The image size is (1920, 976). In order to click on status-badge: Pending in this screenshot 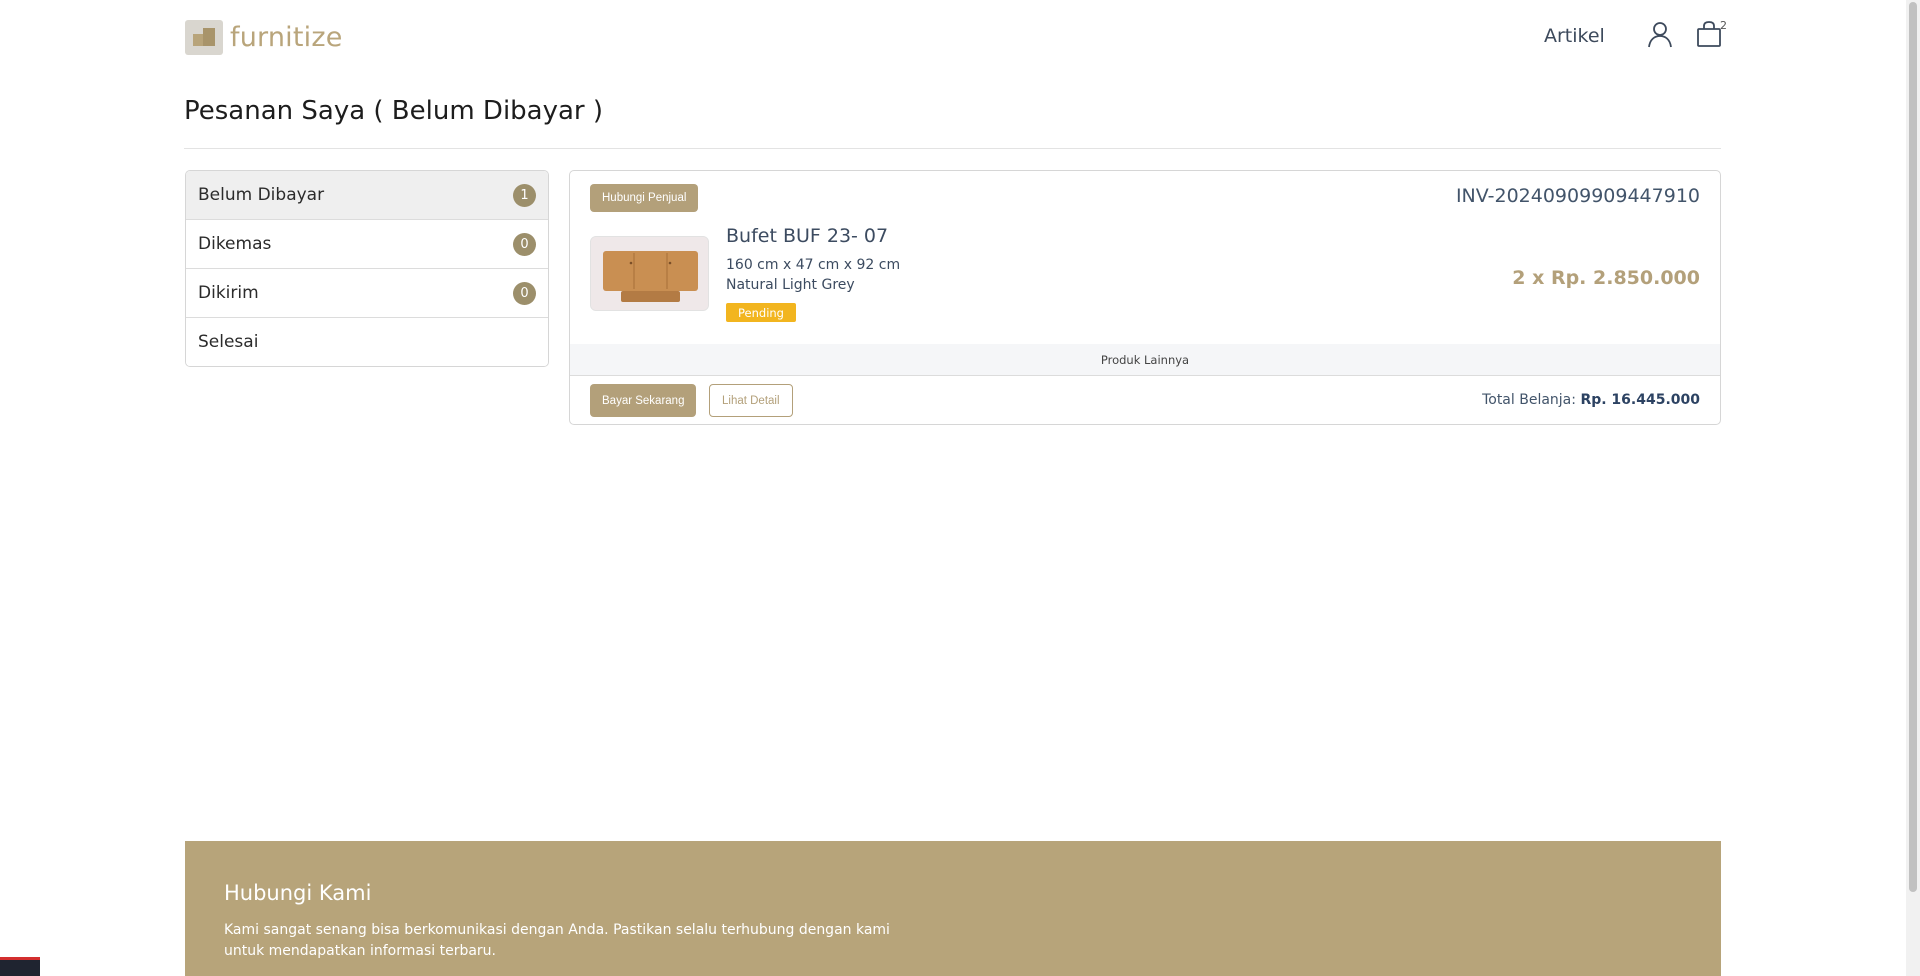, I will do `click(761, 312)`.